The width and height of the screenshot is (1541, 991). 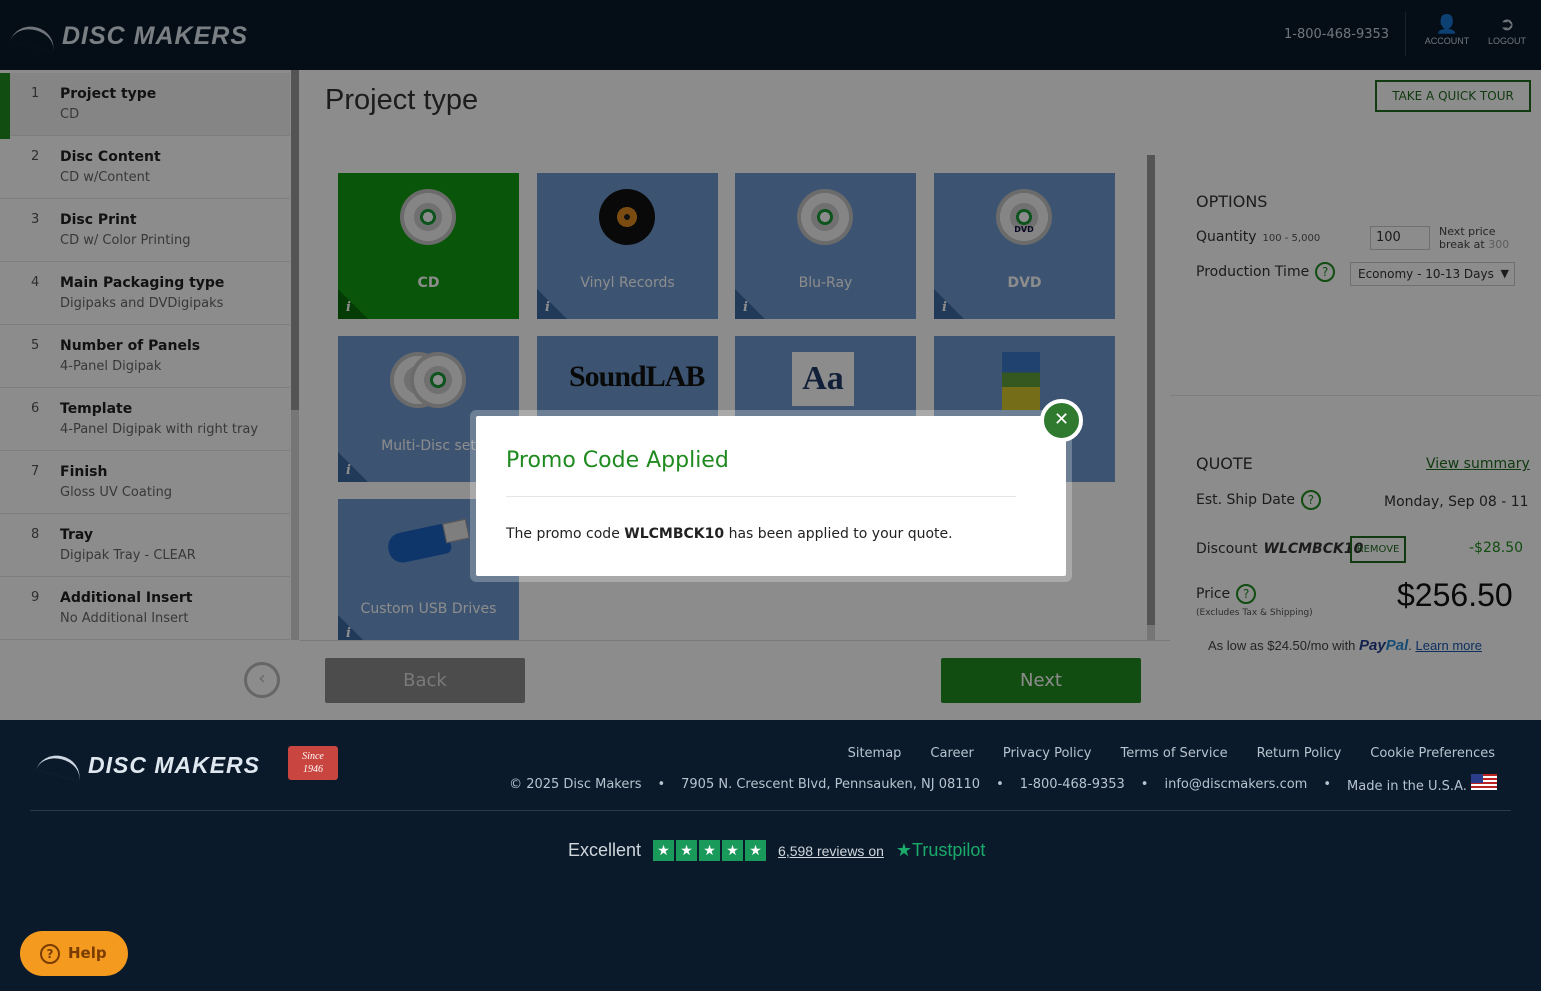 What do you see at coordinates (605, 850) in the screenshot?
I see `trust-rating-text: Excellent` at bounding box center [605, 850].